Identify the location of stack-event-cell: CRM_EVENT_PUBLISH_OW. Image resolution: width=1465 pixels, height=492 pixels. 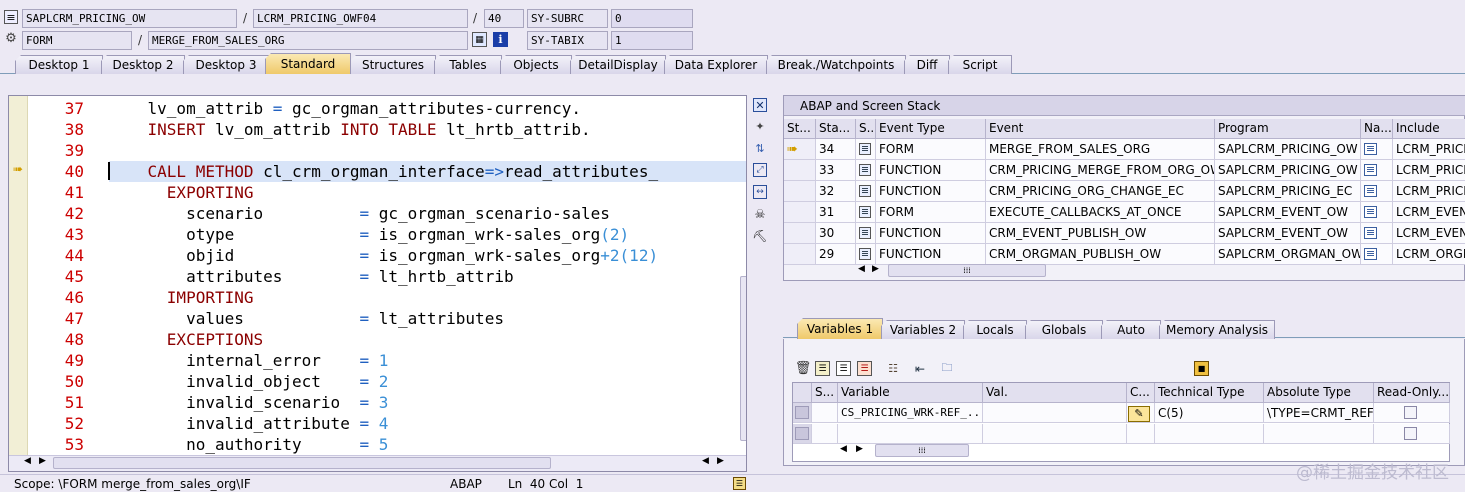
(1100, 233).